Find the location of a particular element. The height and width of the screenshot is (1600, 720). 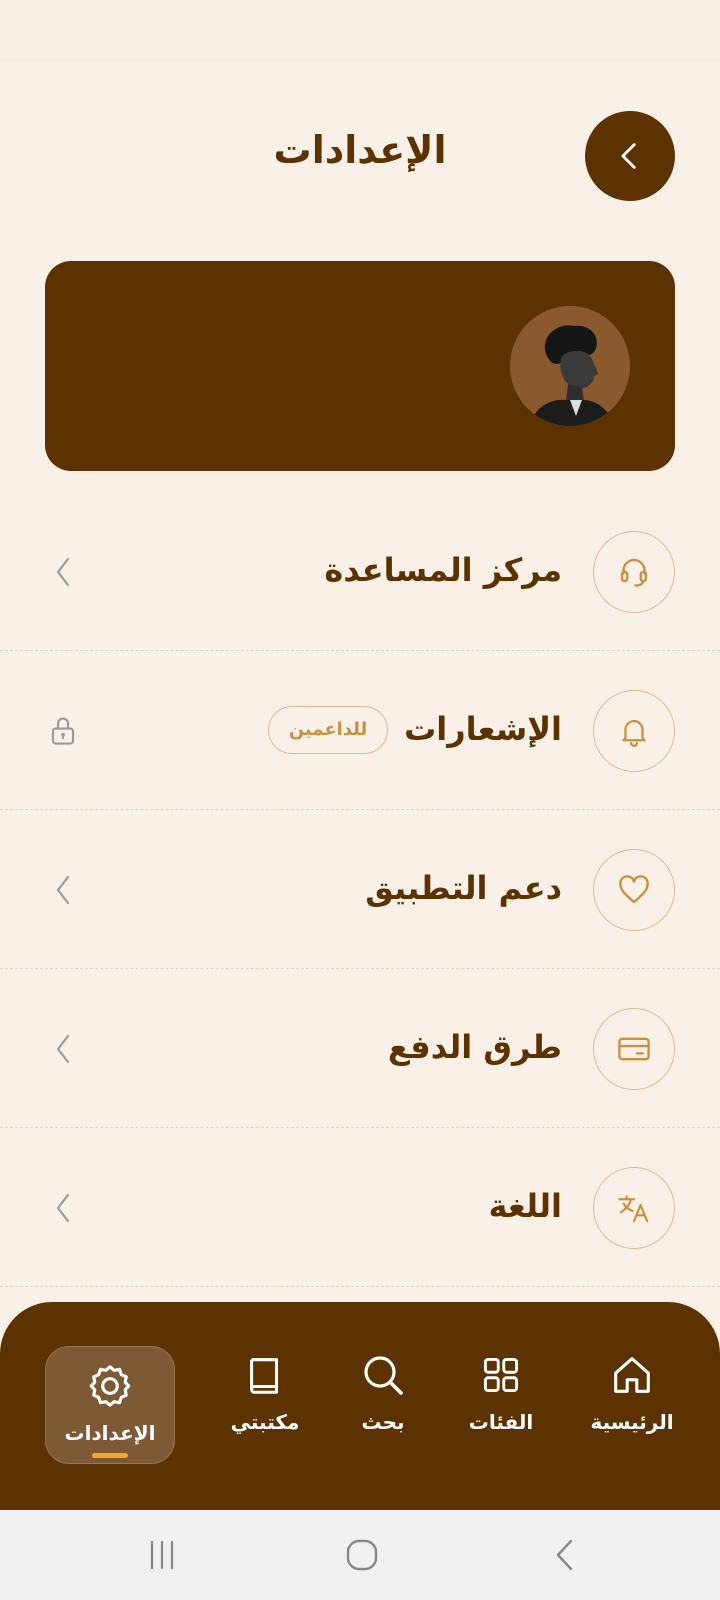

nav-item-library: مكتبتي is located at coordinates (265, 1392).